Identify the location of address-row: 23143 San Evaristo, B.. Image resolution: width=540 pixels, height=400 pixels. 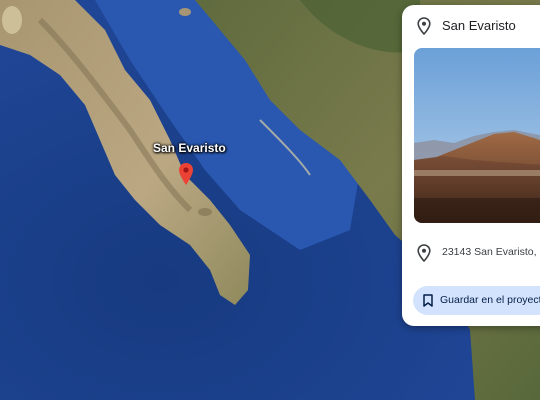
(471, 250).